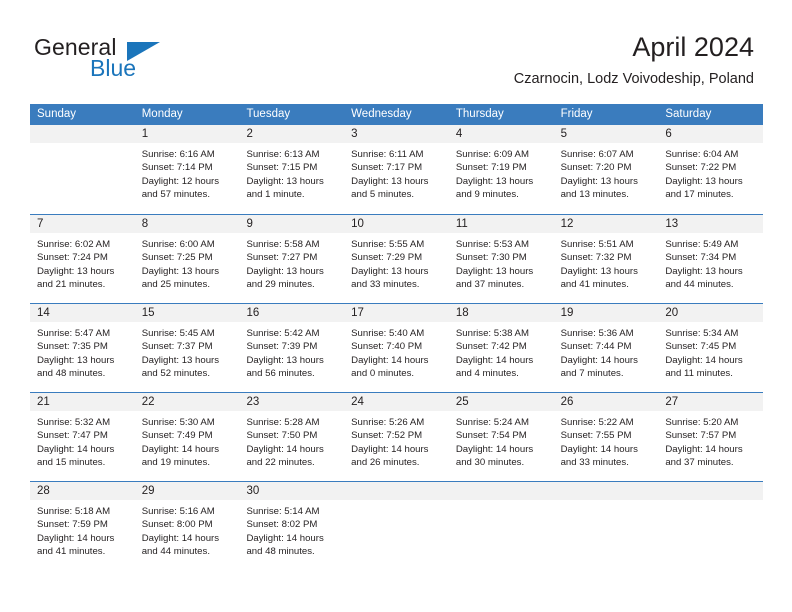 The width and height of the screenshot is (792, 612). Describe the element at coordinates (699, 374) in the screenshot. I see `daylight-duration-line2: and 11 minutes.` at that location.